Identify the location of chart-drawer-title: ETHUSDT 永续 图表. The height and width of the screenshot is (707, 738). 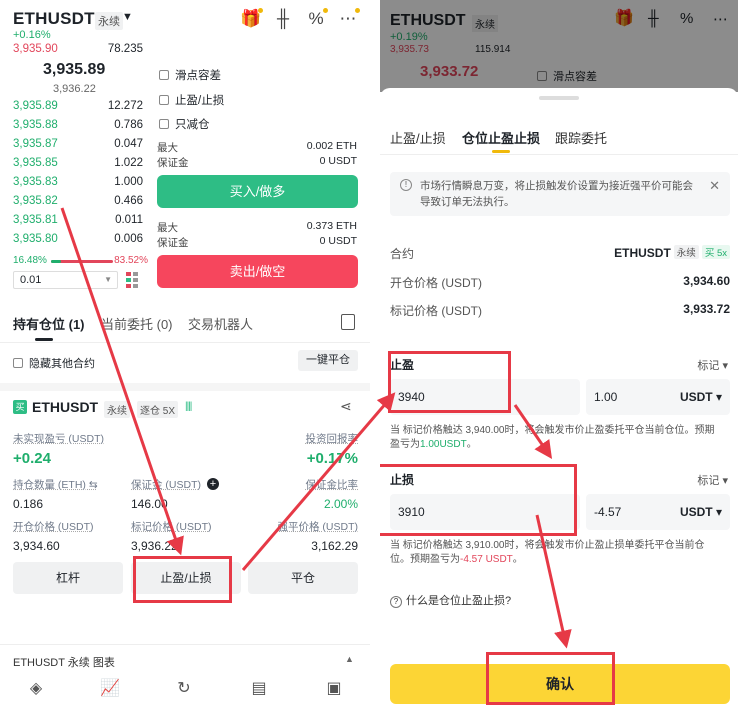
(64, 662).